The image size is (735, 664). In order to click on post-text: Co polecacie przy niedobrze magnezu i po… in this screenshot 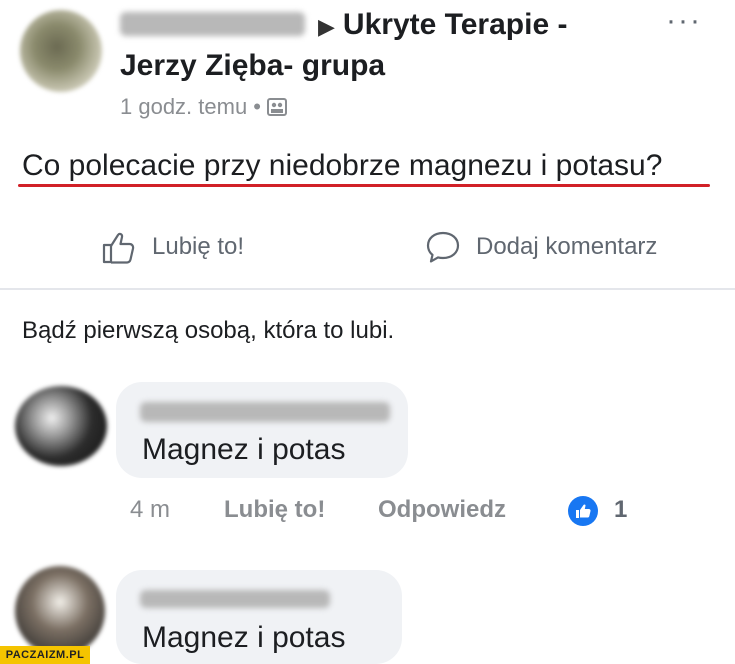, I will do `click(342, 165)`.